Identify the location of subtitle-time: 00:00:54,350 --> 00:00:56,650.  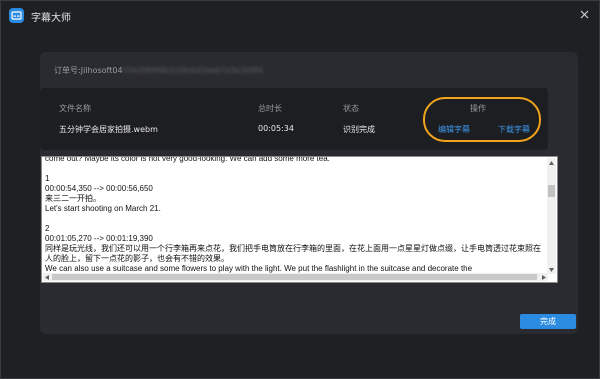
(99, 188).